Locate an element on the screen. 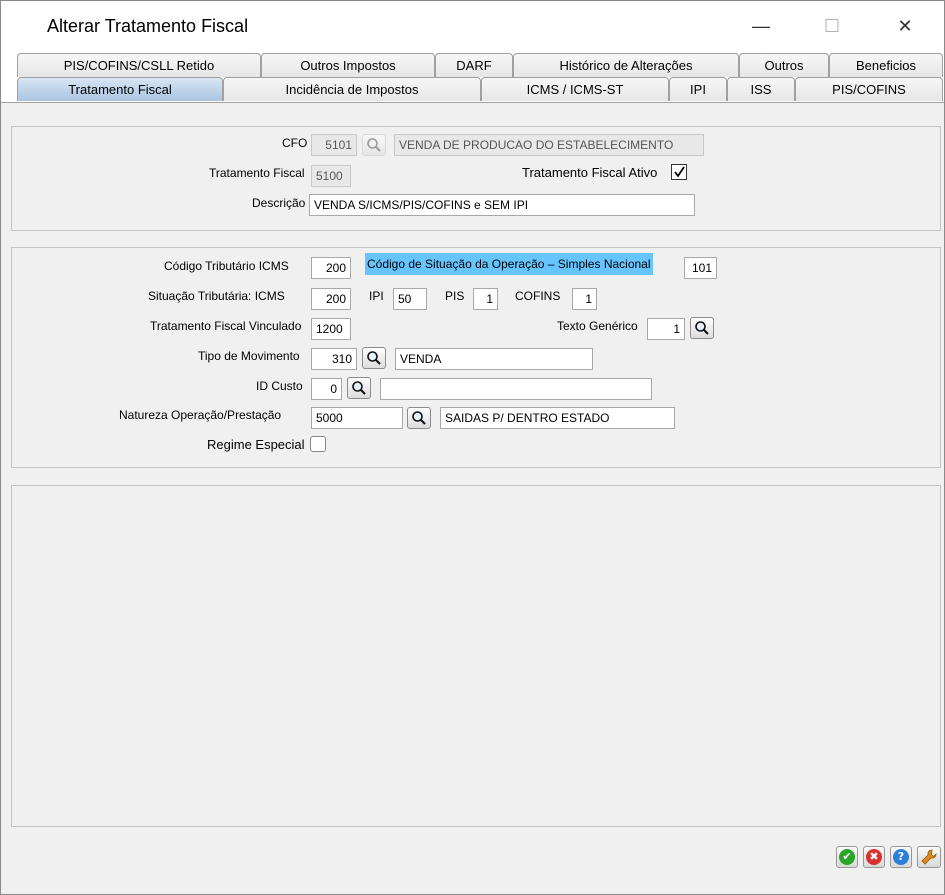  cfo-description-field: VENDA DE PRODUCAO DO ESTABELECIMENTO is located at coordinates (549, 145).